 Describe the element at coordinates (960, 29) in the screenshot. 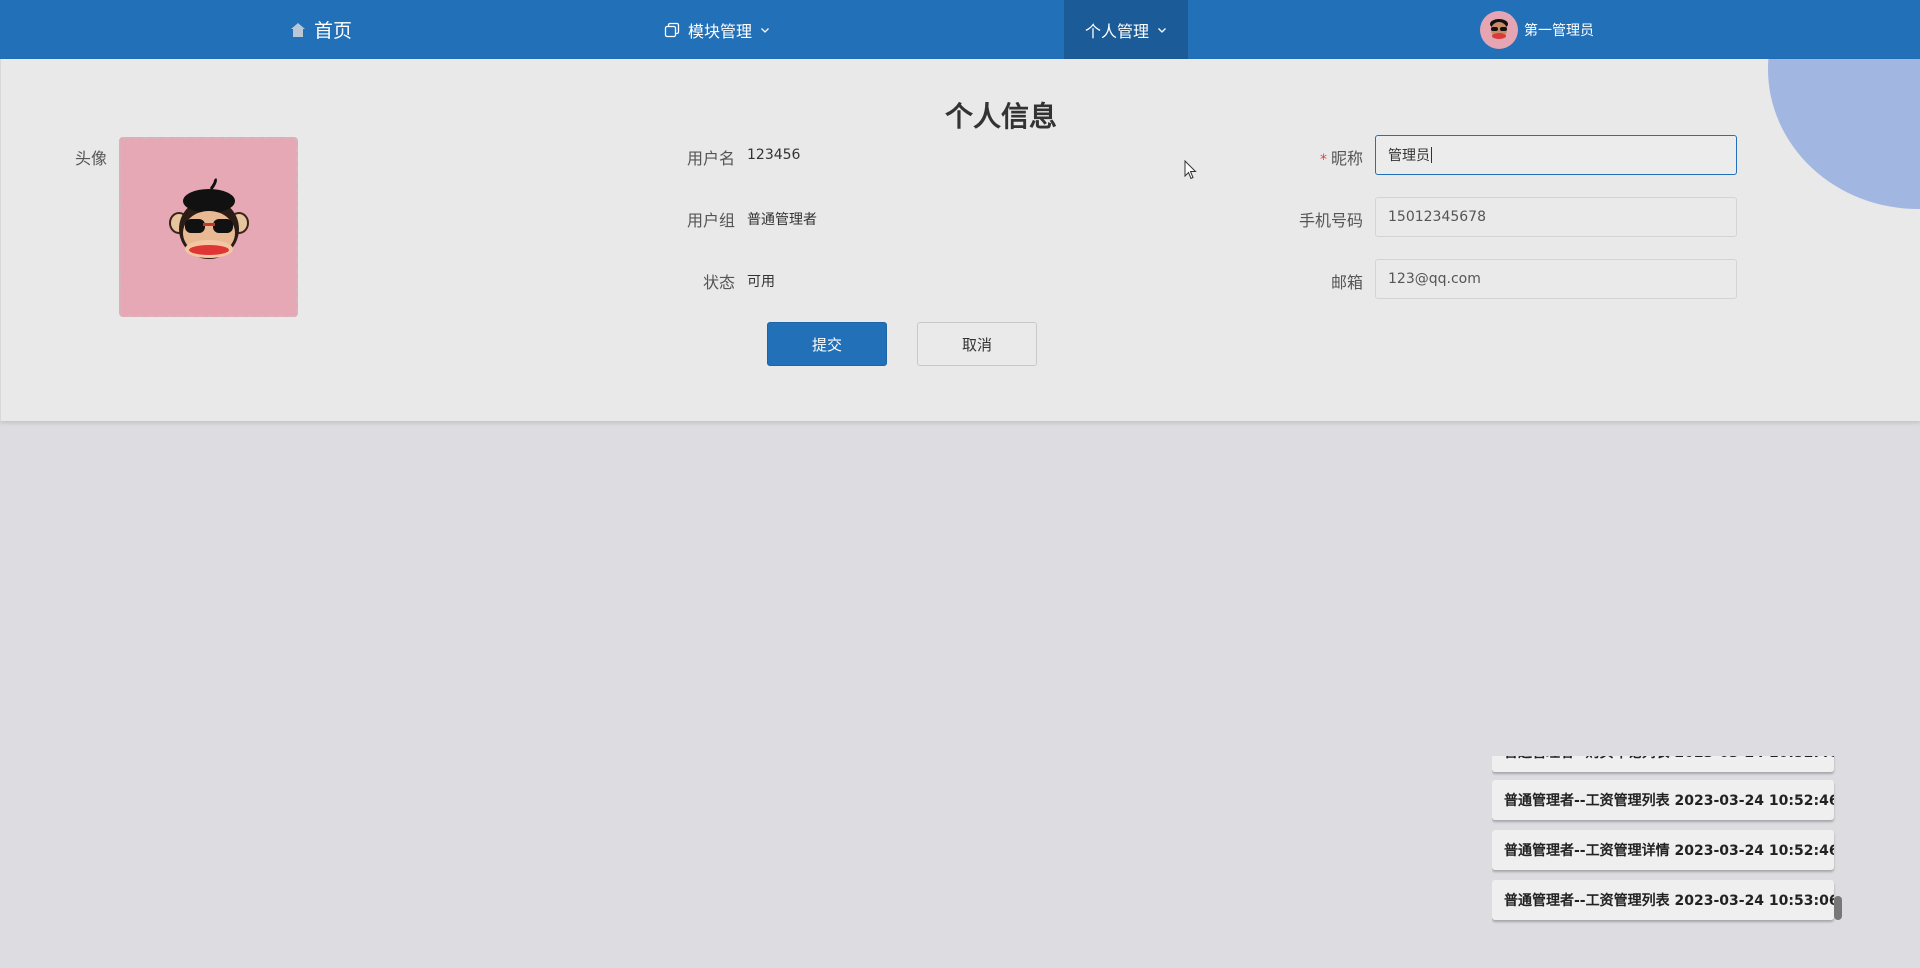

I see `top-navbar: 首页 模块管理 个人管理 第一管理员` at that location.